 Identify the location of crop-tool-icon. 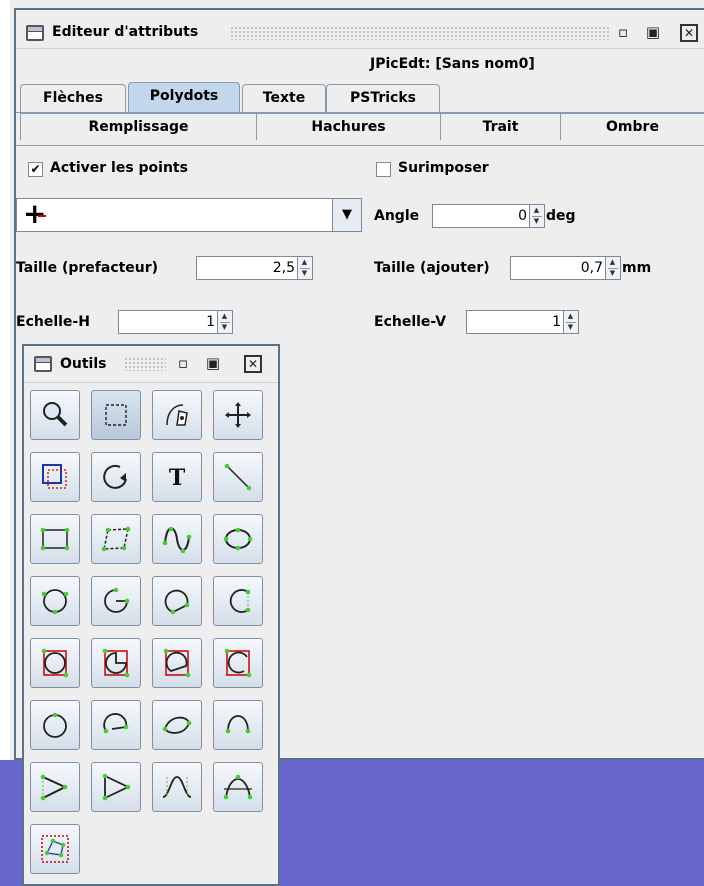
(54, 476).